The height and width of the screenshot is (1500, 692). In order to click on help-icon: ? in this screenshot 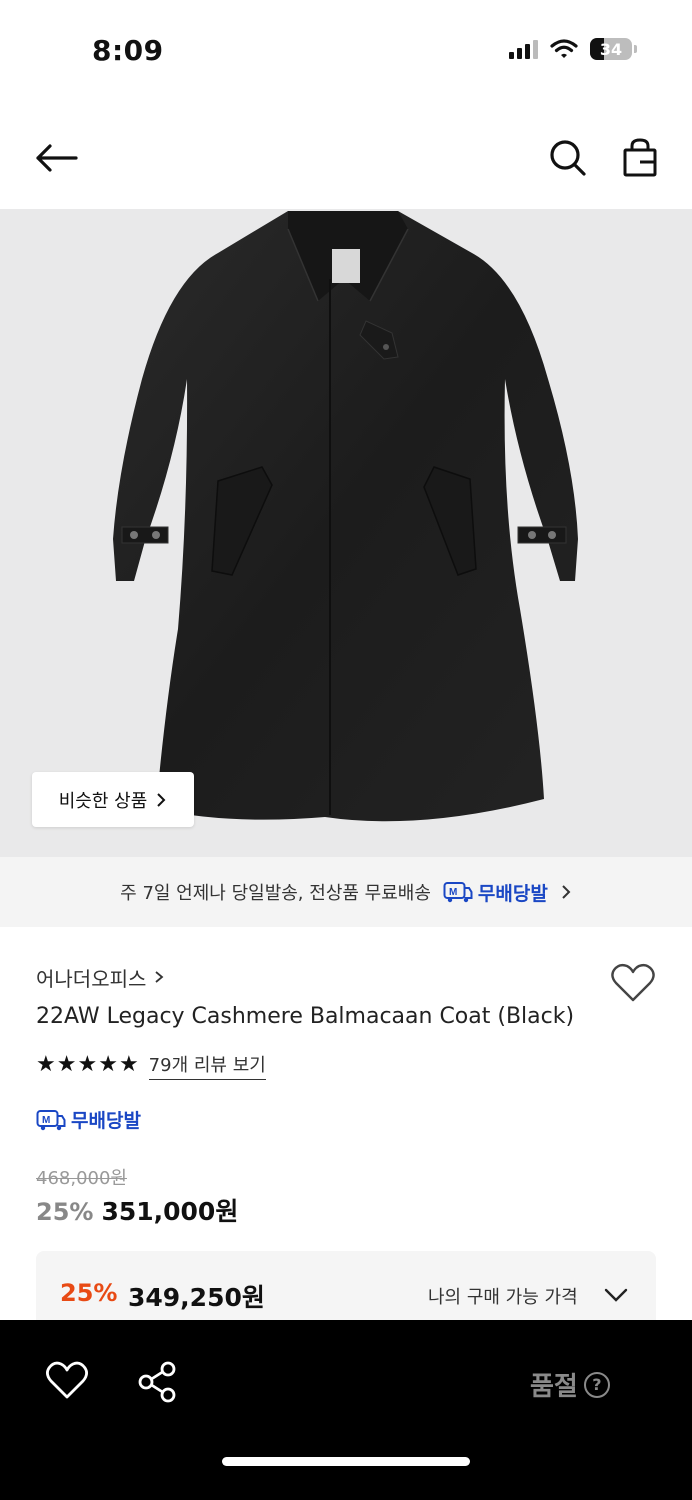, I will do `click(596, 1384)`.